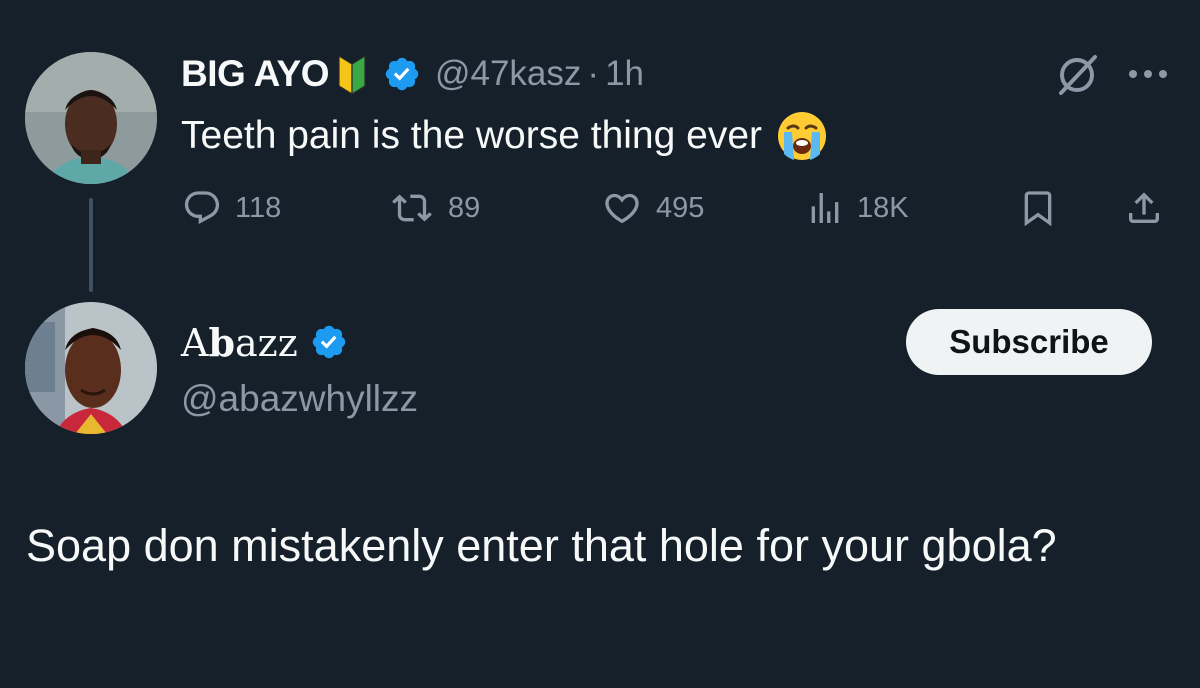  I want to click on reply-author-avatar, so click(91, 368).